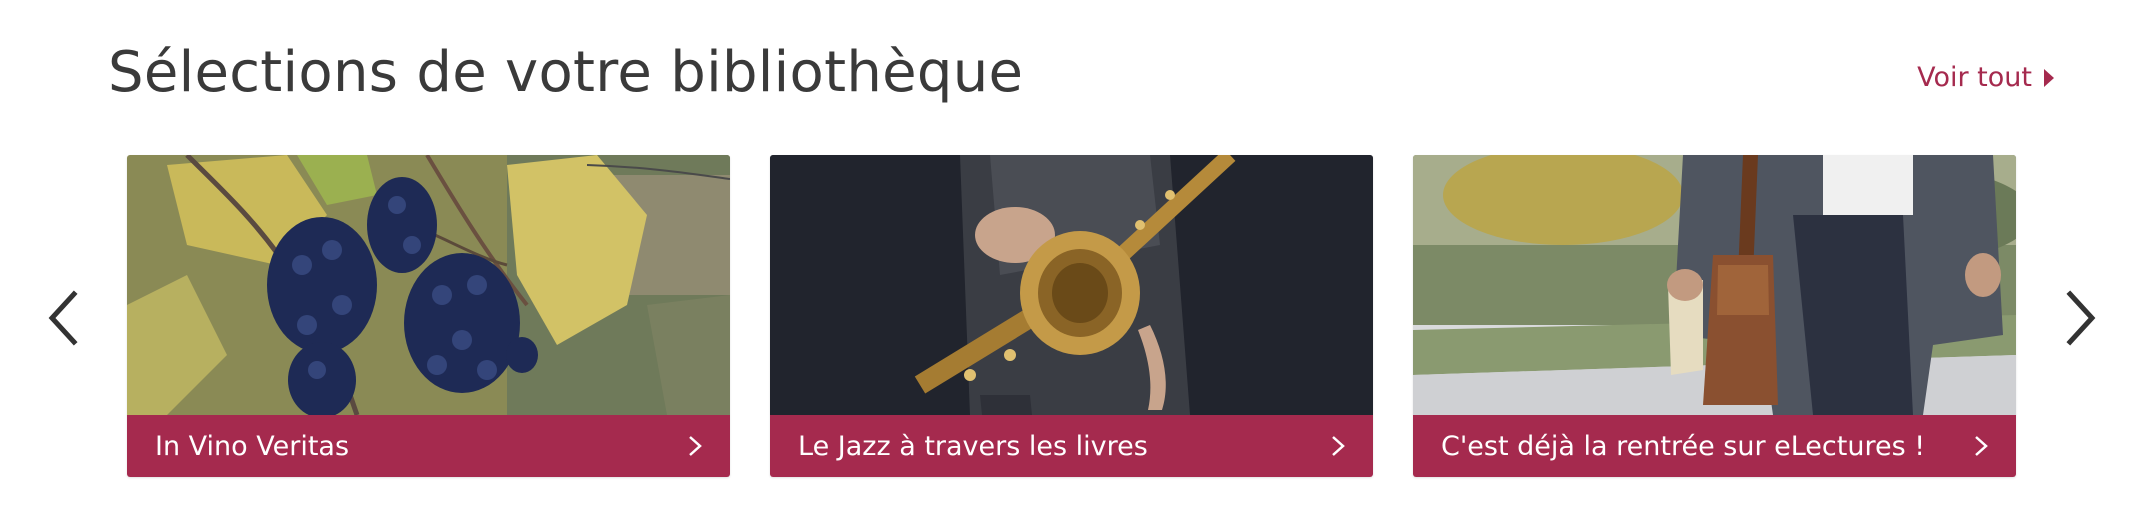 This screenshot has height=532, width=2144. I want to click on man-with-book-and-bag-photo, so click(1714, 285).